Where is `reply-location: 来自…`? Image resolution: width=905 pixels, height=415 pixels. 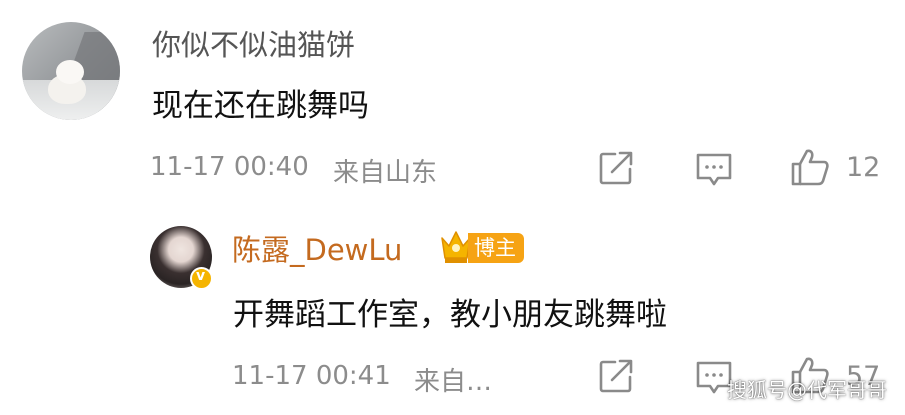
reply-location: 来自… is located at coordinates (453, 382).